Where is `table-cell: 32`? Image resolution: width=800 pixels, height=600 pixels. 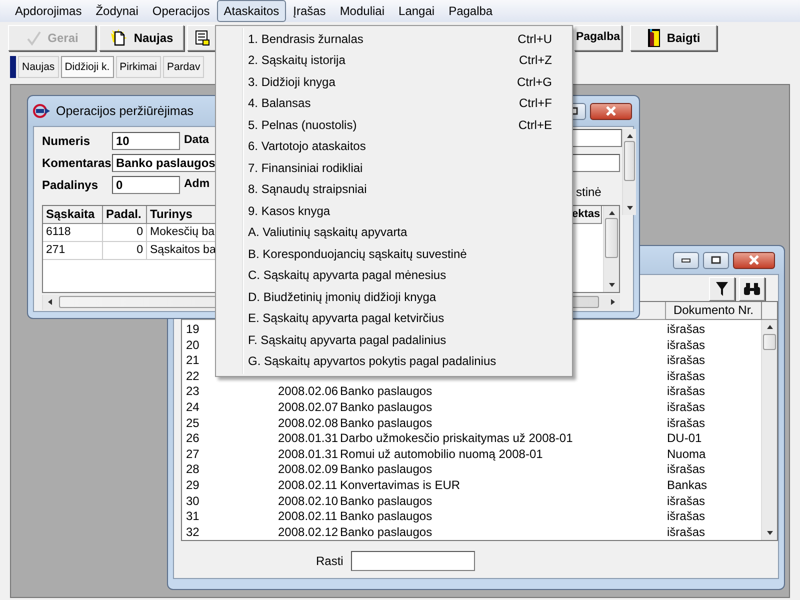 table-cell: 32 is located at coordinates (193, 531).